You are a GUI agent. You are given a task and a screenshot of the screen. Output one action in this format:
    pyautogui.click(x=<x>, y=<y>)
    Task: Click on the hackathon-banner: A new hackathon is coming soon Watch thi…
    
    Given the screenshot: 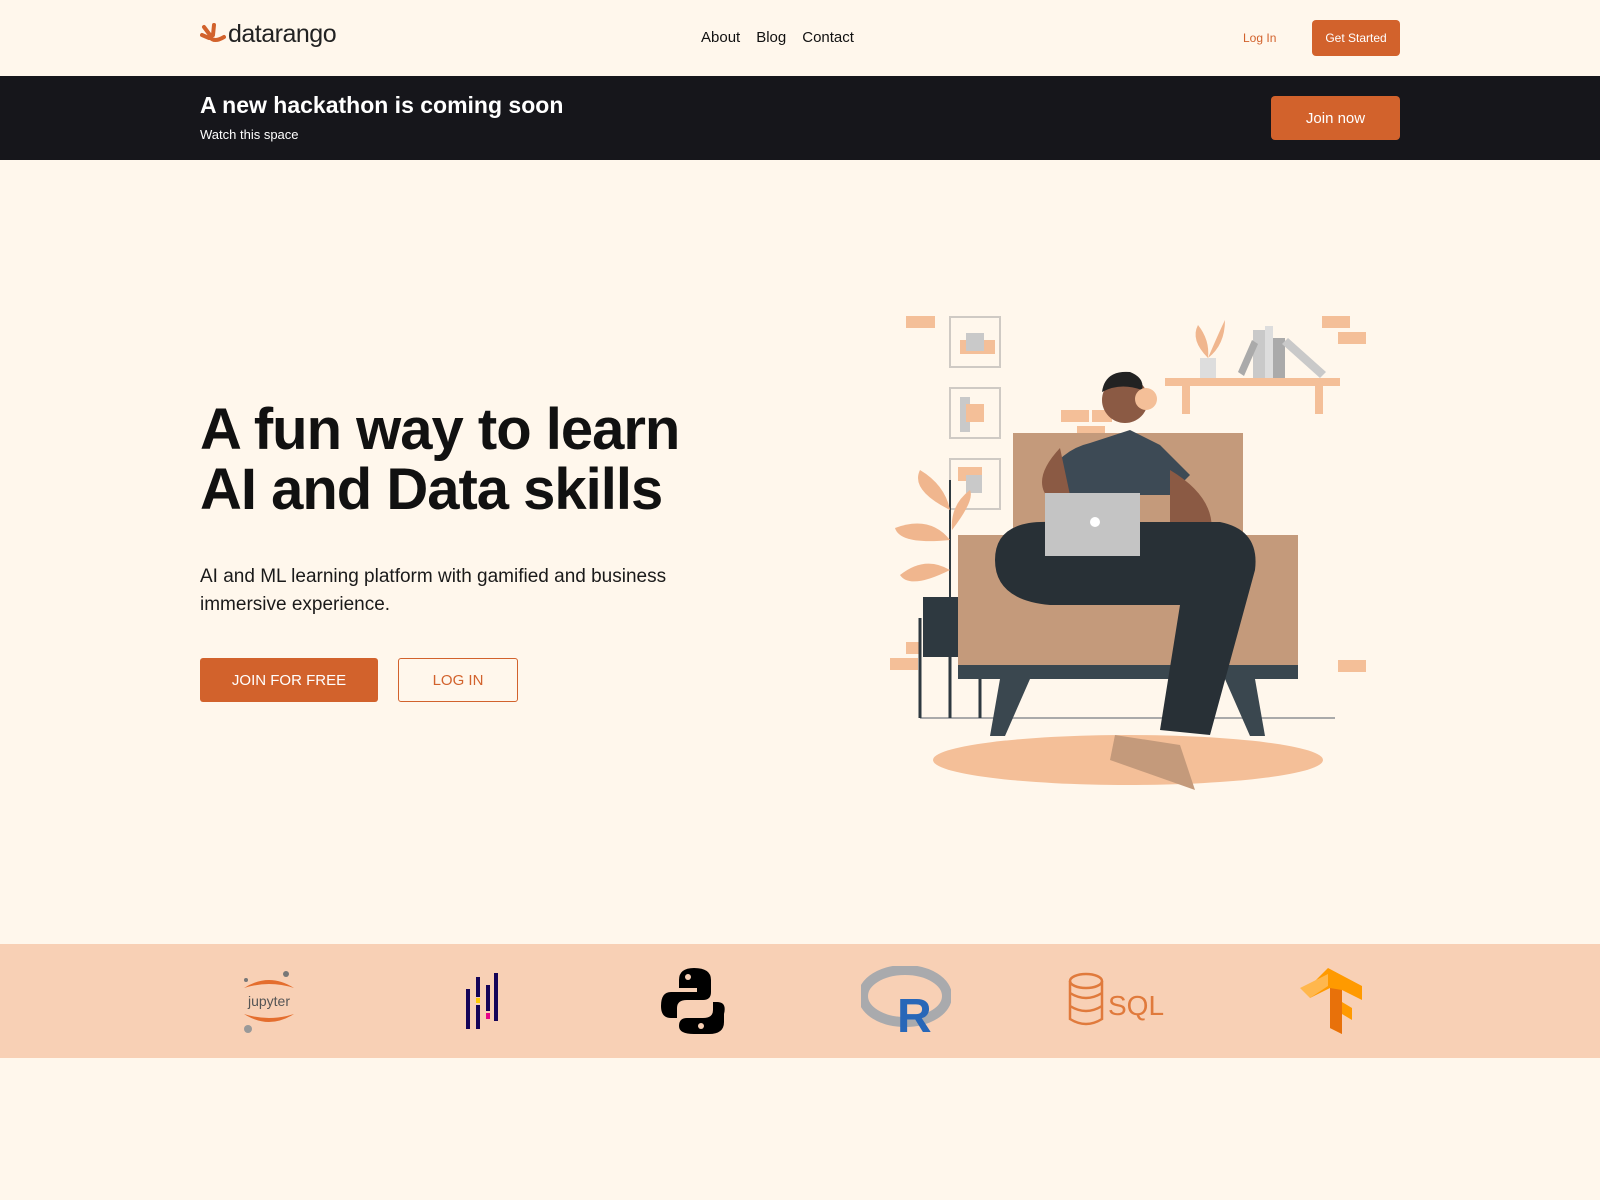 What is the action you would take?
    pyautogui.click(x=800, y=118)
    